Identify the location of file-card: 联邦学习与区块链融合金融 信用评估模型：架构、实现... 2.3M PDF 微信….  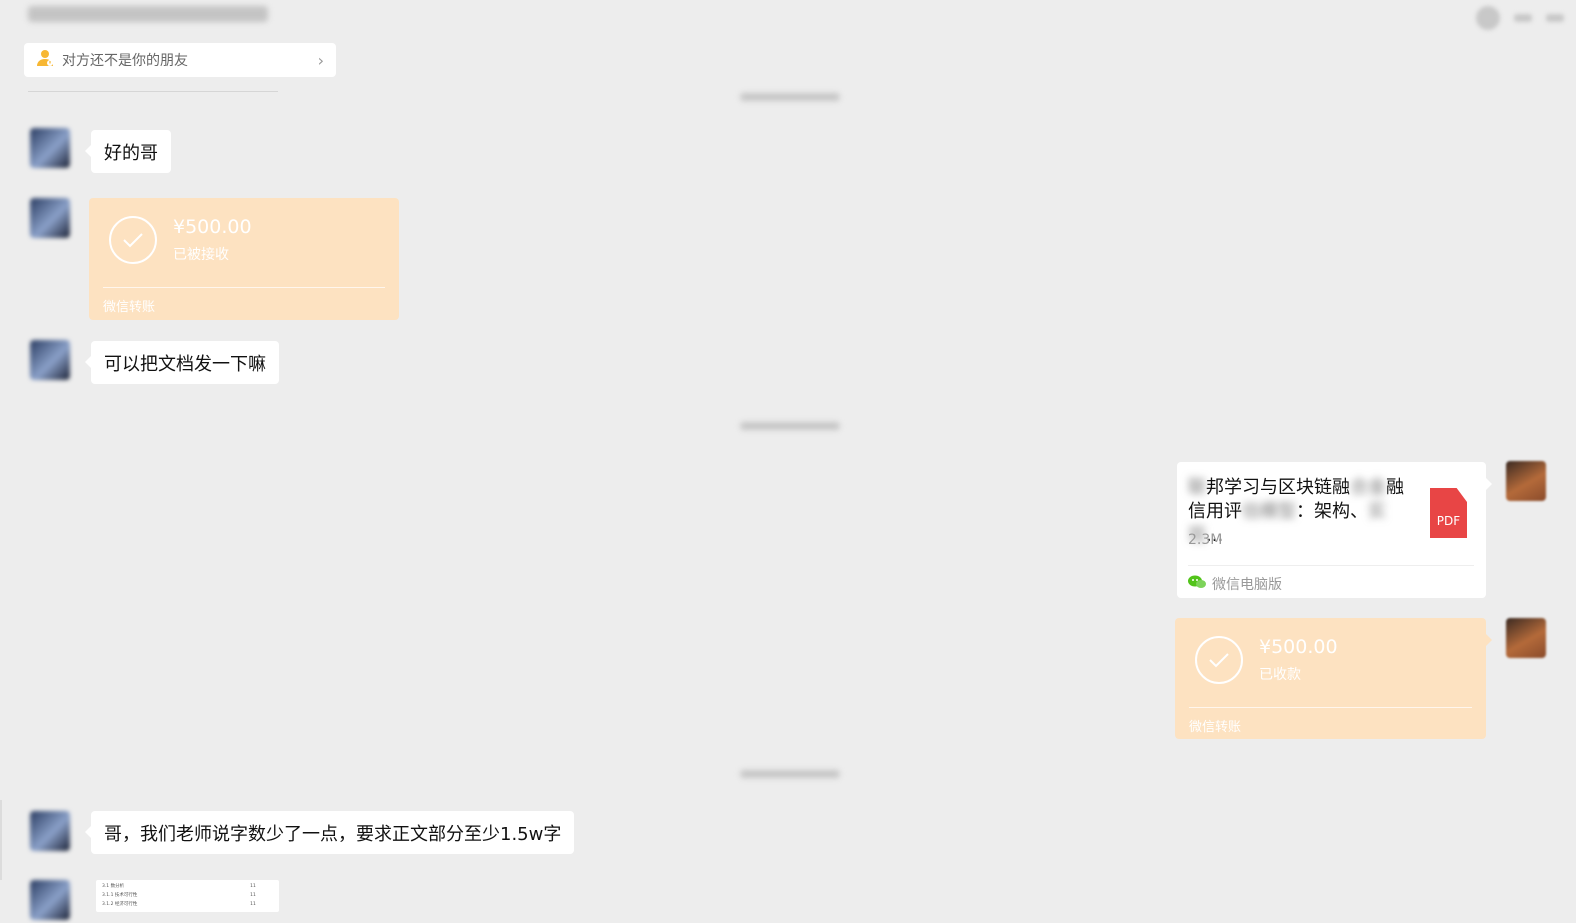
(1334, 530).